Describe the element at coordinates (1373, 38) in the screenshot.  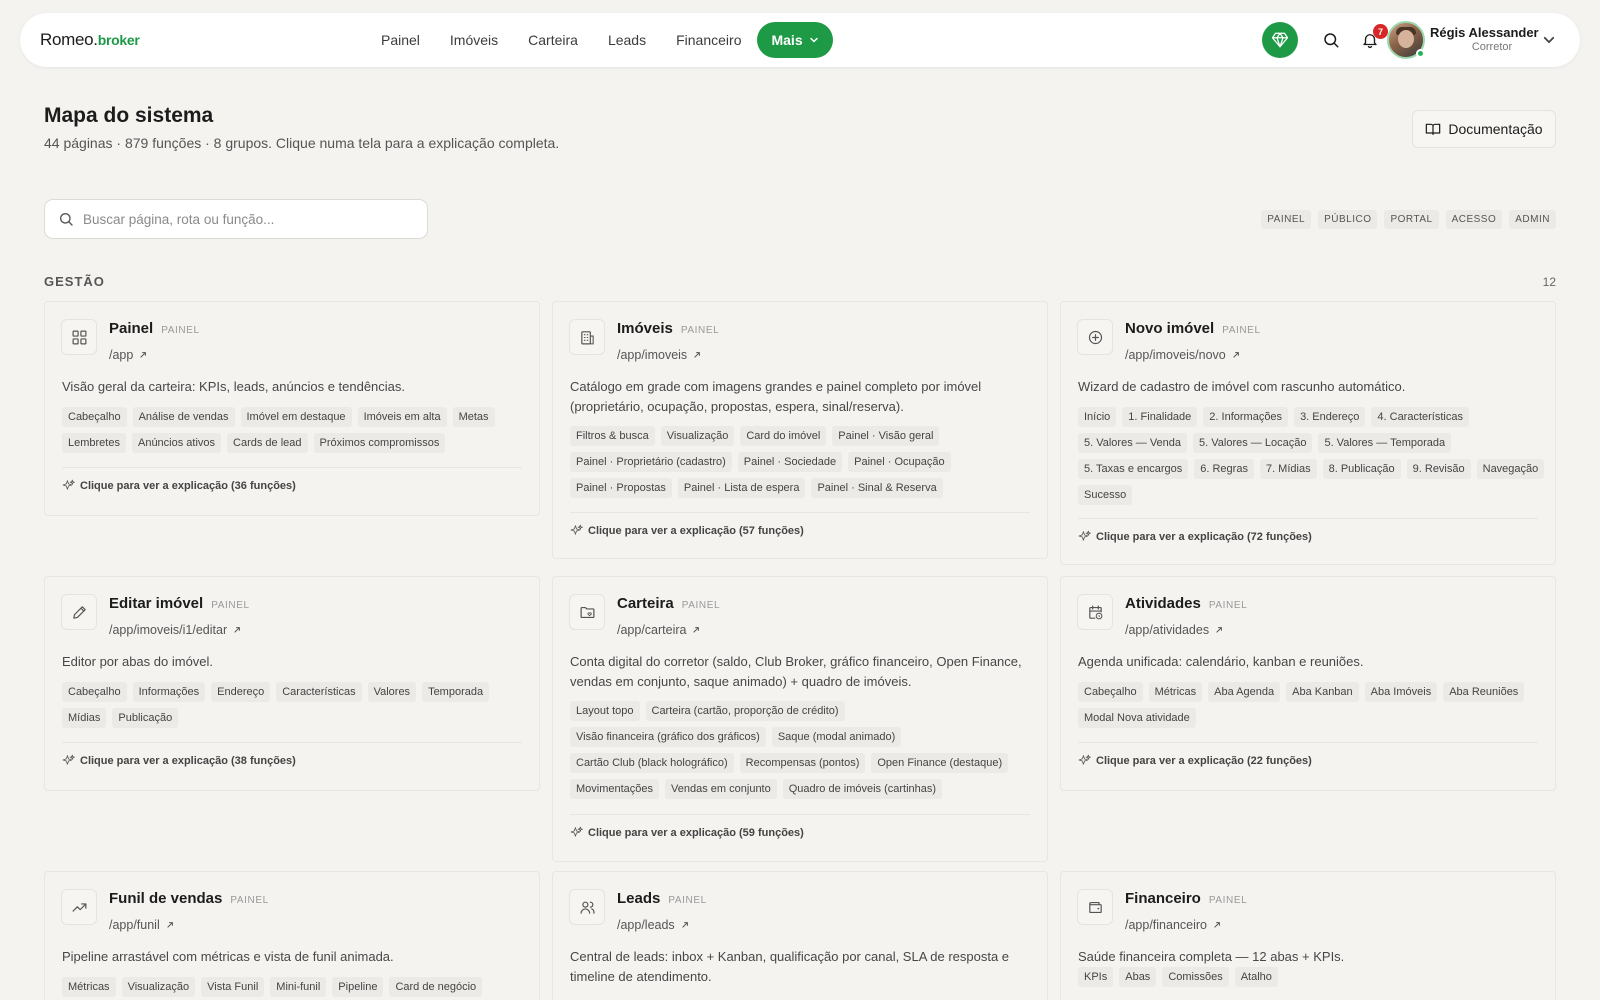
I see `notifications-button: 7` at that location.